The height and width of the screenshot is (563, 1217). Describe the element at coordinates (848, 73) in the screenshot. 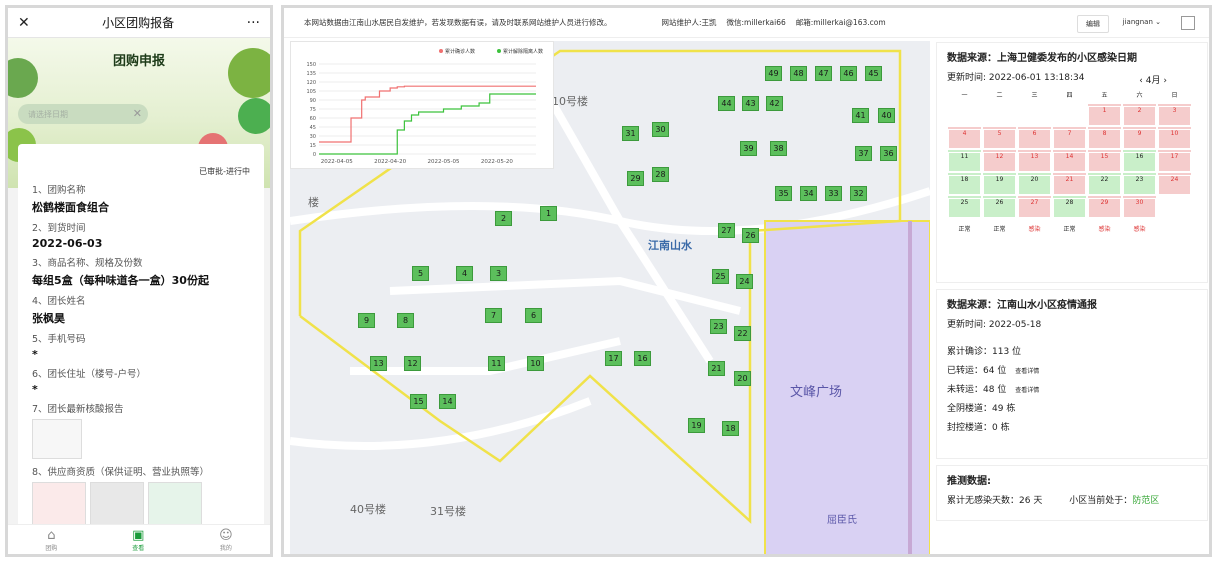

I see `building-marker: 46` at that location.